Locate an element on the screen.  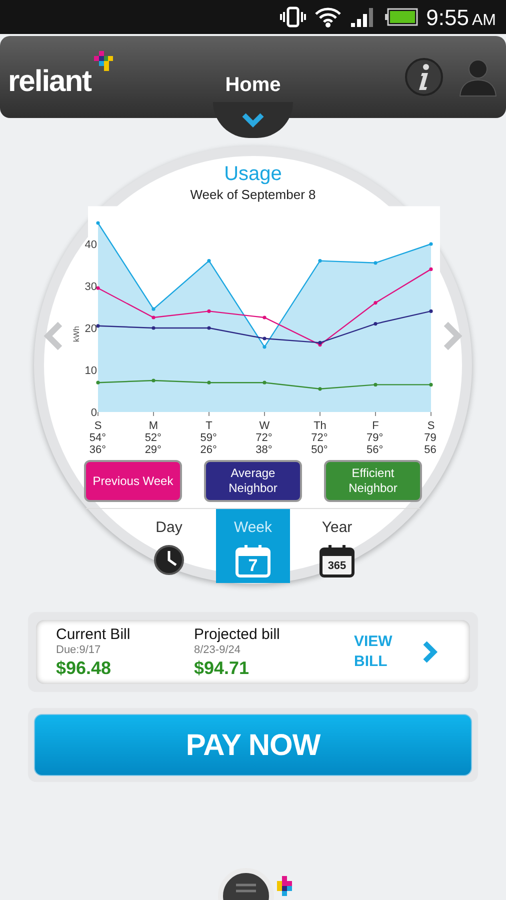
y-tick-label: 20 is located at coordinates (90, 329).